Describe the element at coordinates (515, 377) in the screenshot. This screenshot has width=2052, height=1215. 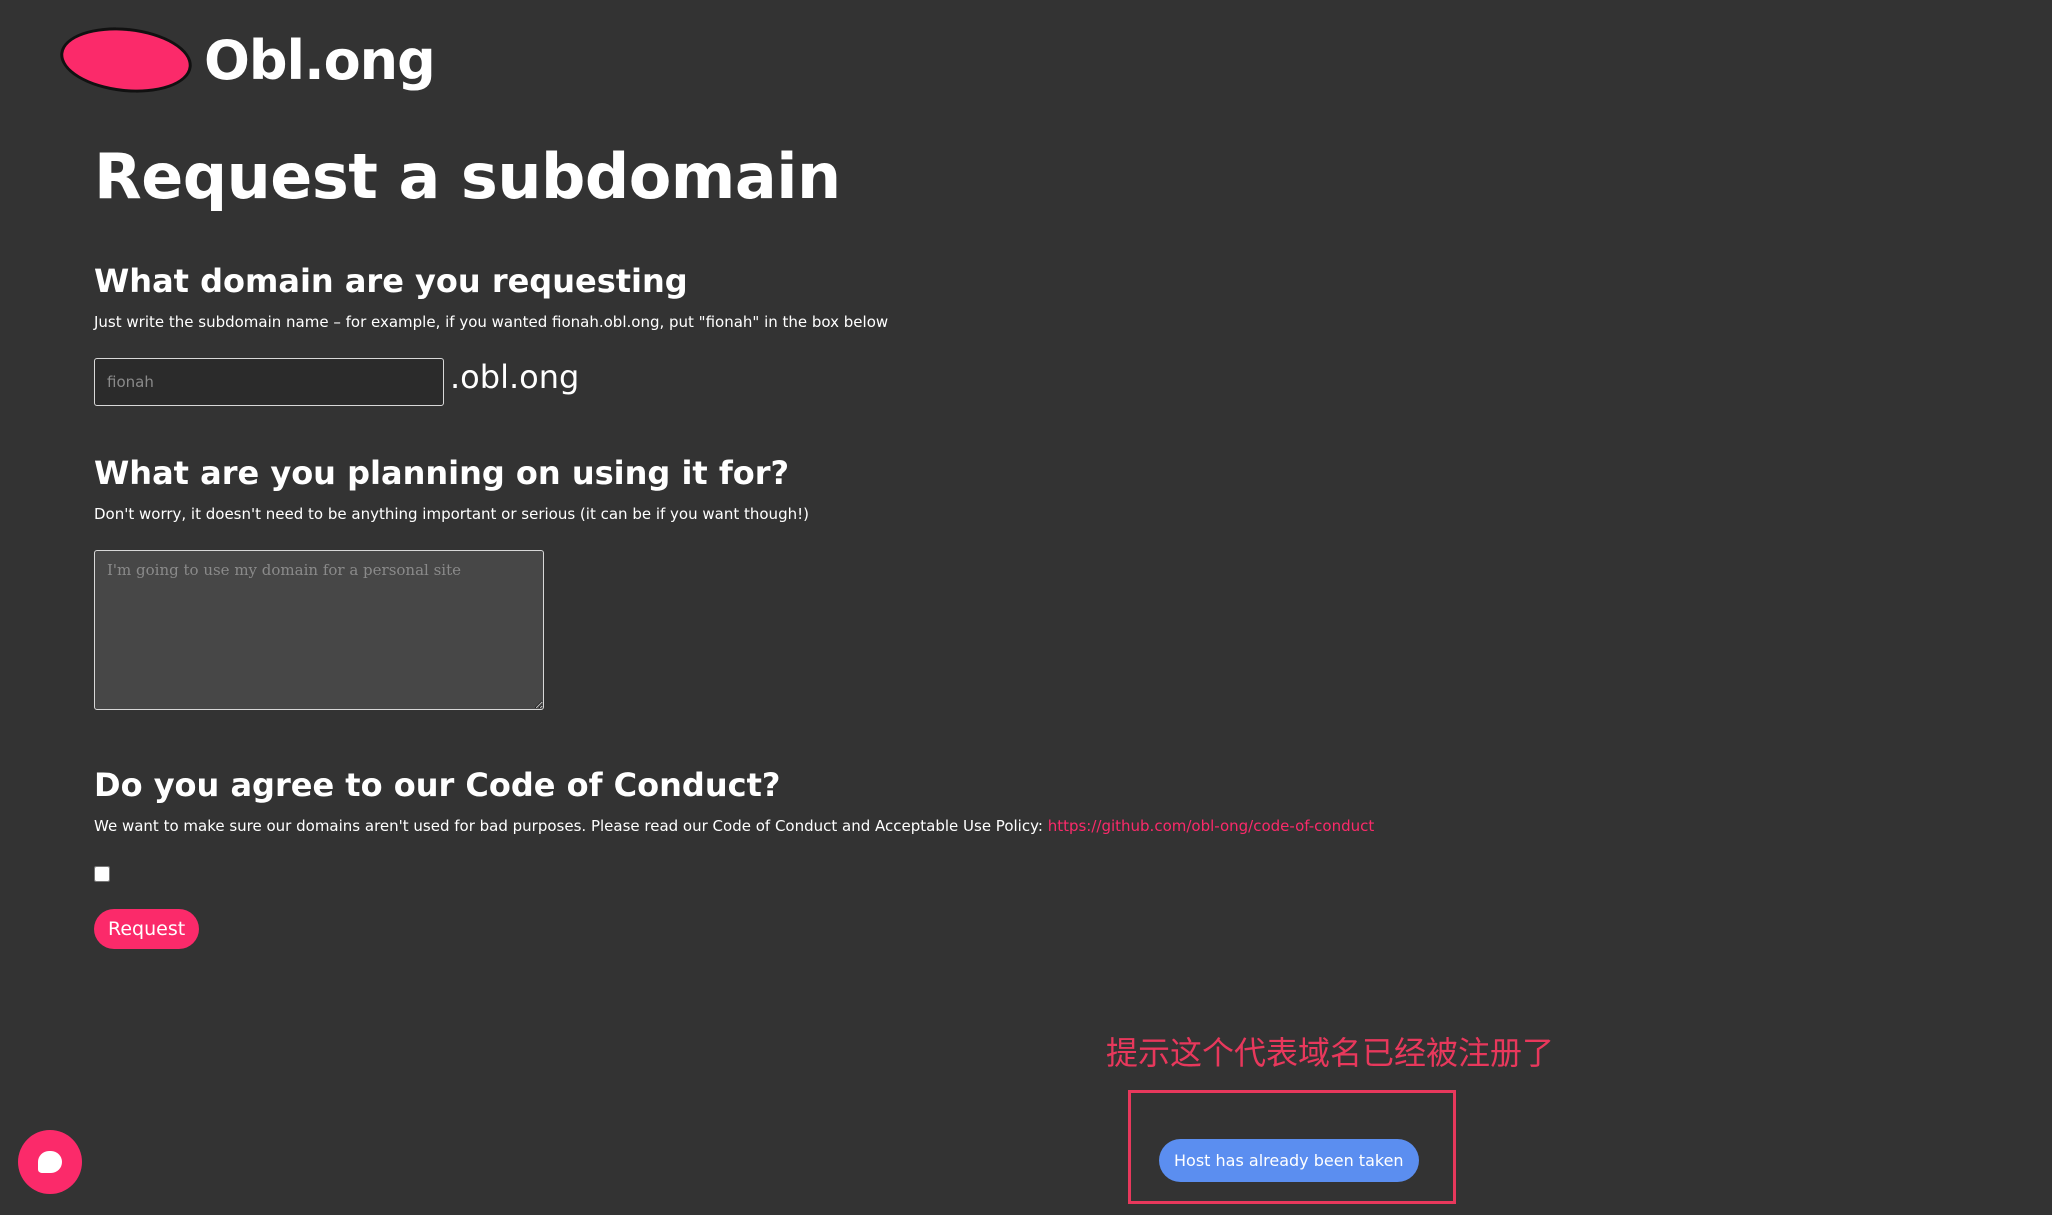
I see `domain-suffix: .obl.ong` at that location.